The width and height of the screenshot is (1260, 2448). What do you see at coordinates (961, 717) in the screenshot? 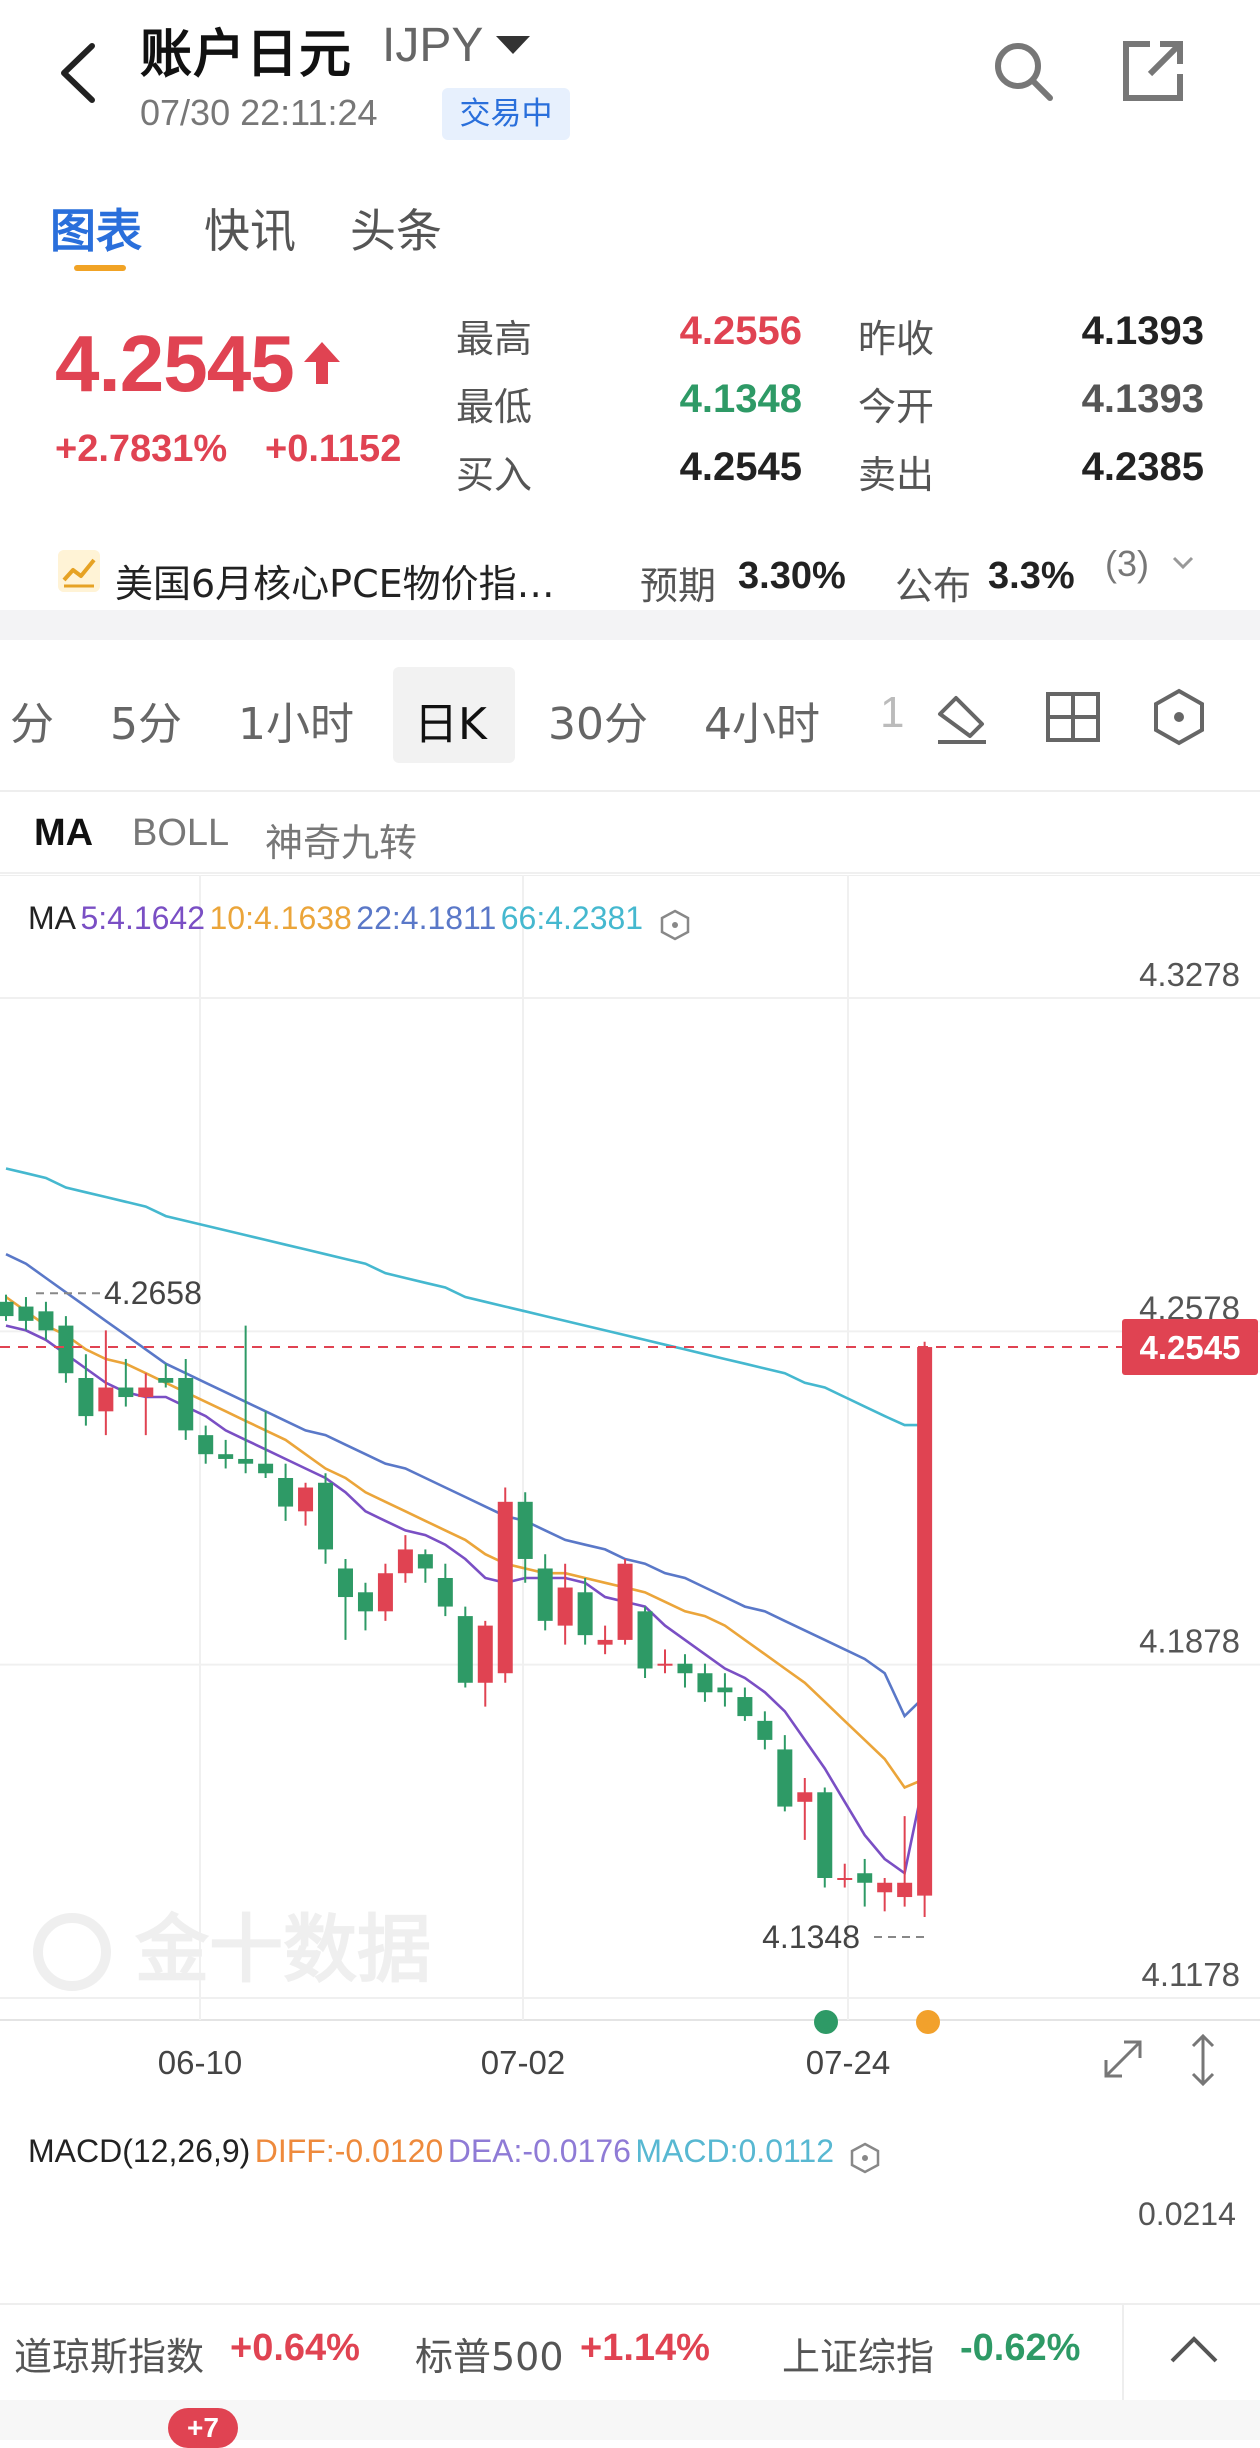
I see `draw-tool-icon` at bounding box center [961, 717].